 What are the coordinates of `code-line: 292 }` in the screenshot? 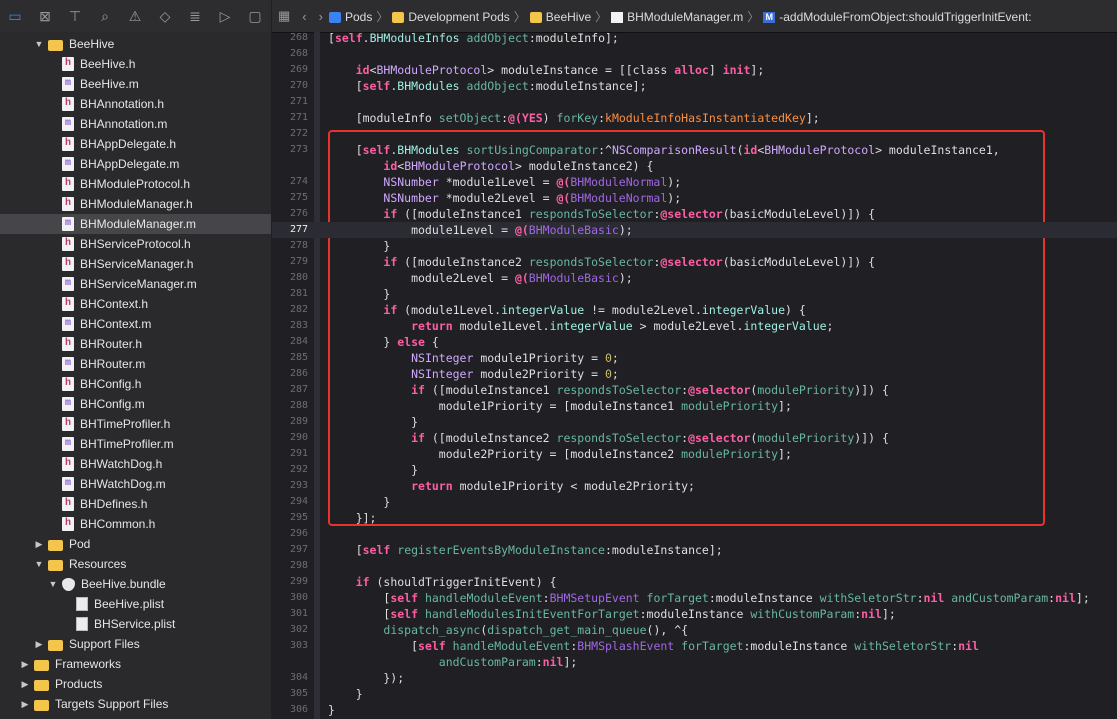 It's located at (694, 470).